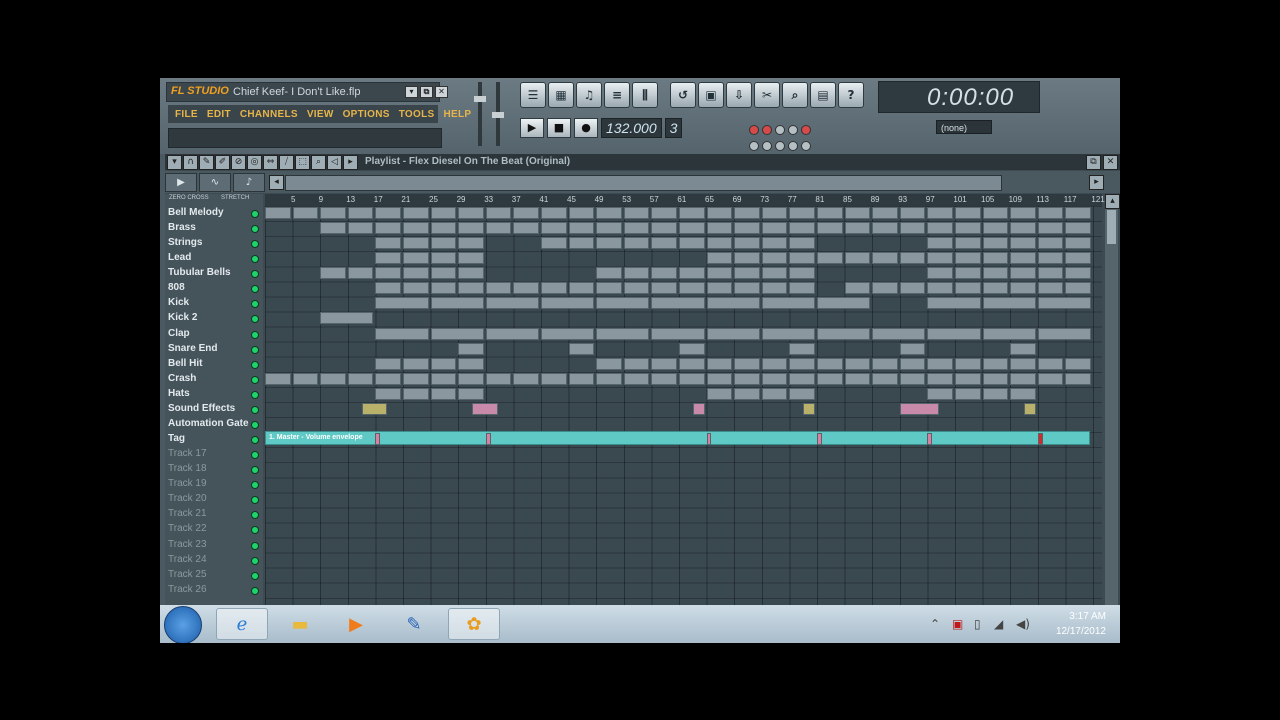 Image resolution: width=1280 pixels, height=720 pixels. Describe the element at coordinates (334, 162) in the screenshot. I see `playback-tool-icon: ◁` at that location.